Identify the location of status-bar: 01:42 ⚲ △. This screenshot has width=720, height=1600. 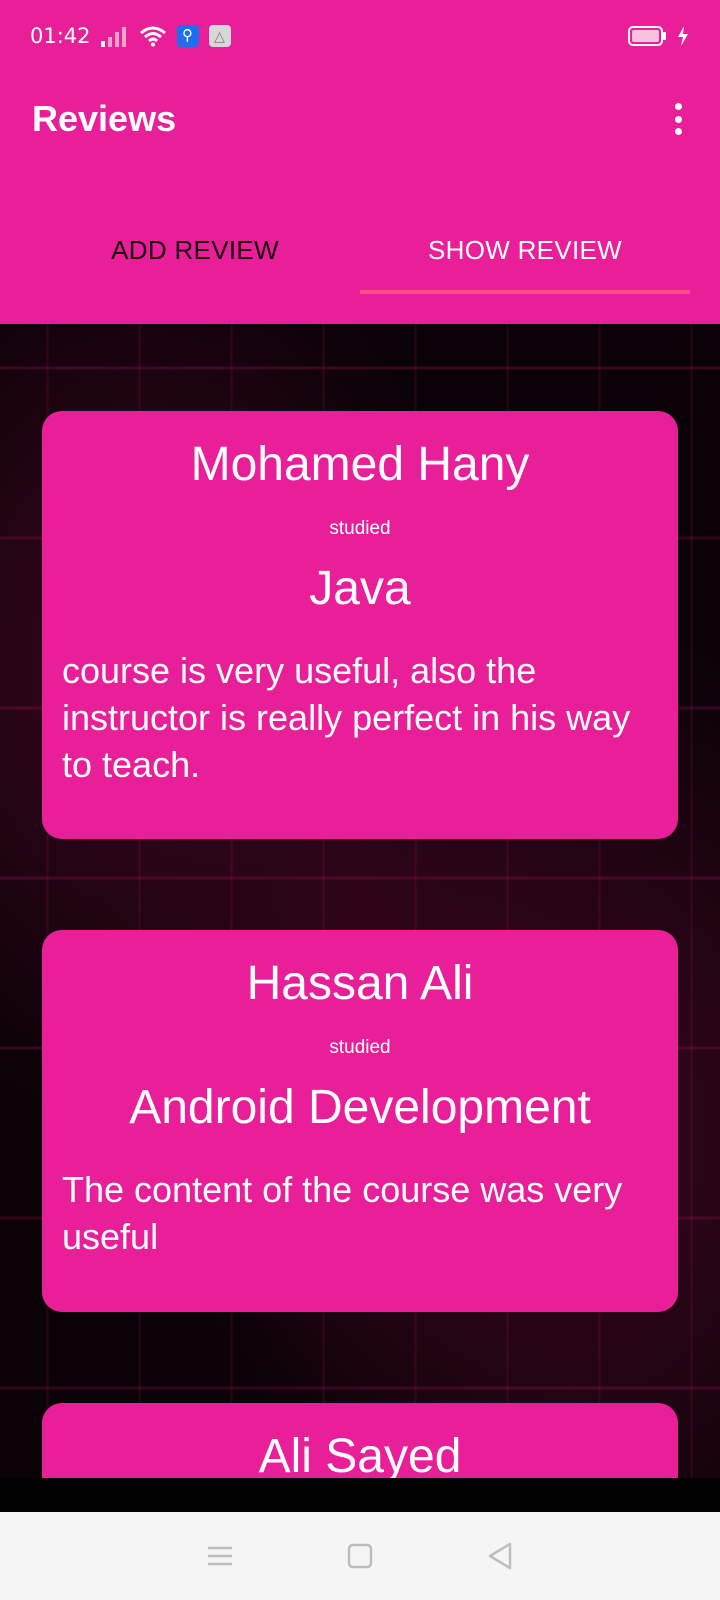
(360, 36).